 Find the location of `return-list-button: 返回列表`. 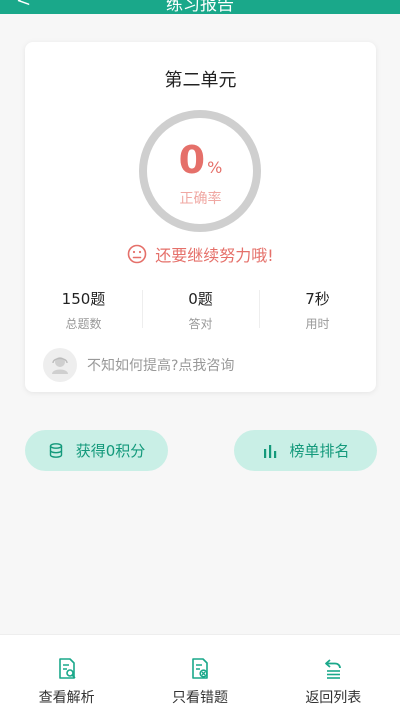

return-list-button: 返回列表 is located at coordinates (333, 673).